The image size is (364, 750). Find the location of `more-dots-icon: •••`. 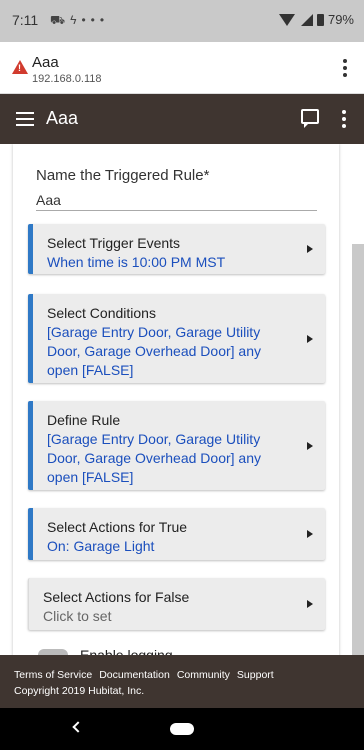

more-dots-icon: ••• is located at coordinates (95, 20).